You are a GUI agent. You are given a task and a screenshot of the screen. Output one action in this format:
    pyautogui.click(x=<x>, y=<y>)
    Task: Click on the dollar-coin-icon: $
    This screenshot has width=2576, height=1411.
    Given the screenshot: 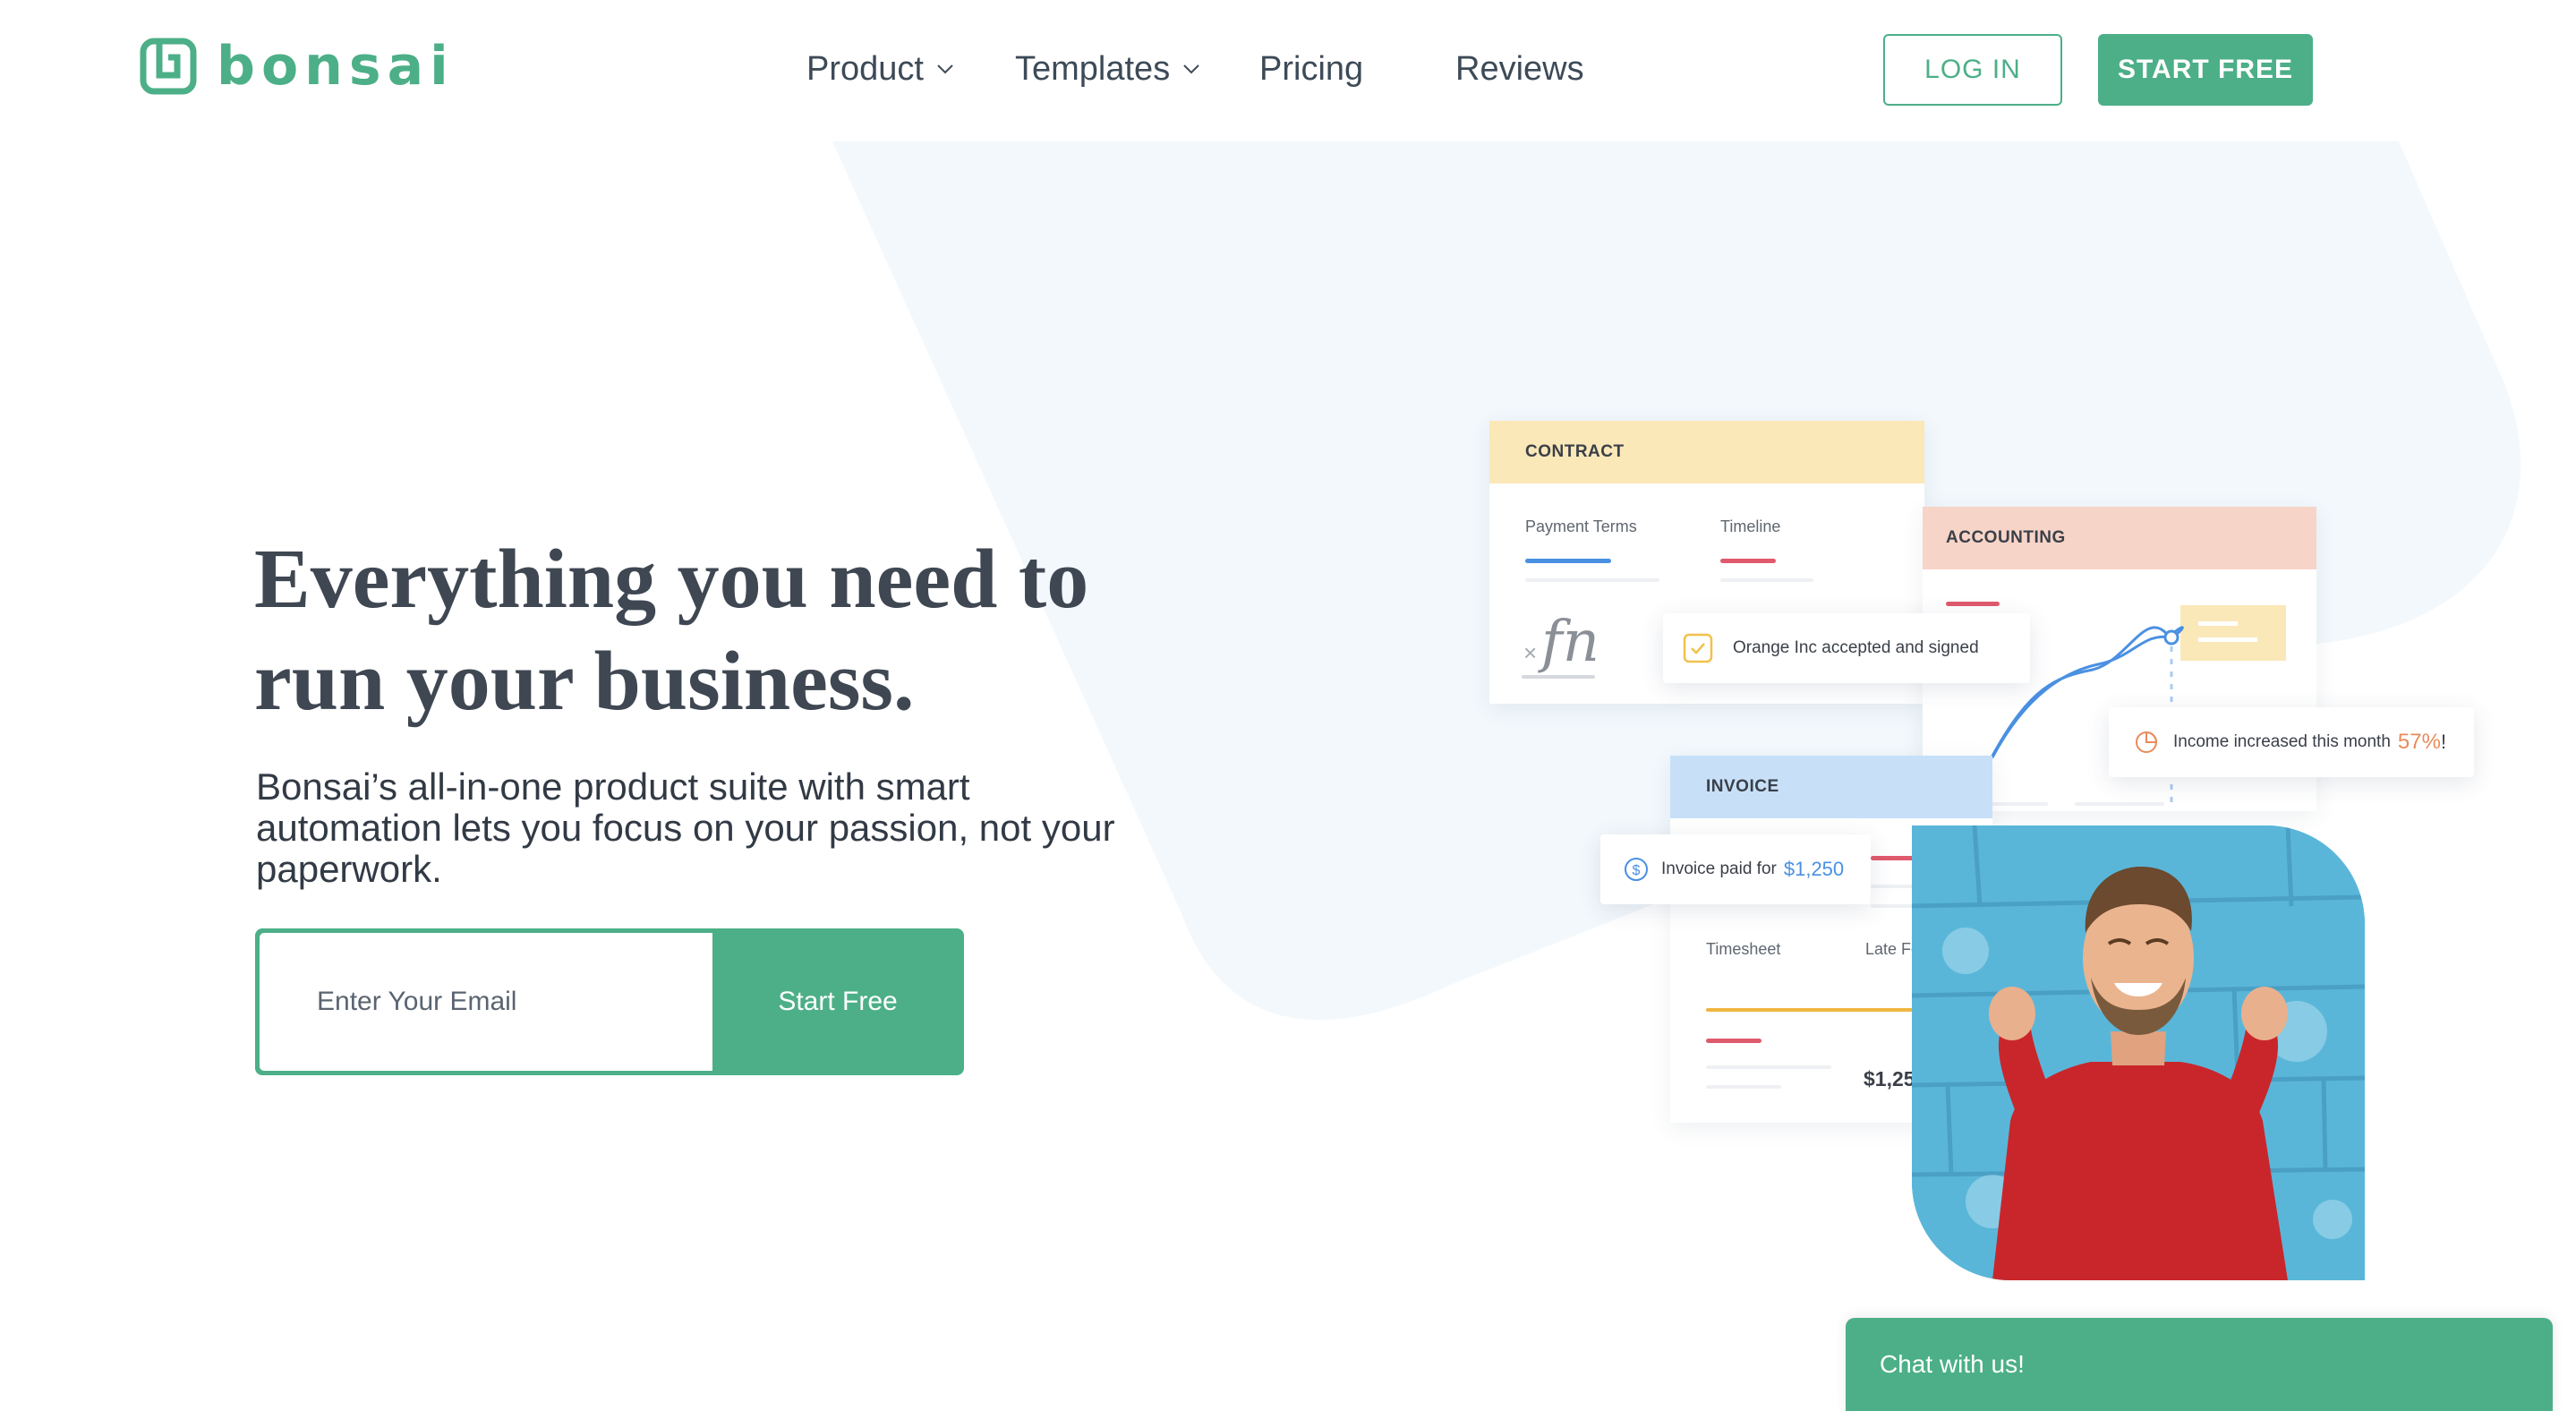 What is the action you would take?
    pyautogui.click(x=1636, y=869)
    